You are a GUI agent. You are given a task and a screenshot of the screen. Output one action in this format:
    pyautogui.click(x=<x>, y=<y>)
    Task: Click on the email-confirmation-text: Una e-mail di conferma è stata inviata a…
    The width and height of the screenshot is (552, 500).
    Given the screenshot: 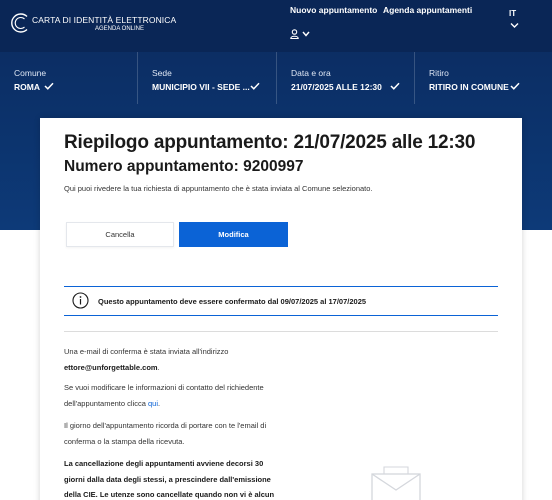 What is the action you would take?
    pyautogui.click(x=146, y=359)
    